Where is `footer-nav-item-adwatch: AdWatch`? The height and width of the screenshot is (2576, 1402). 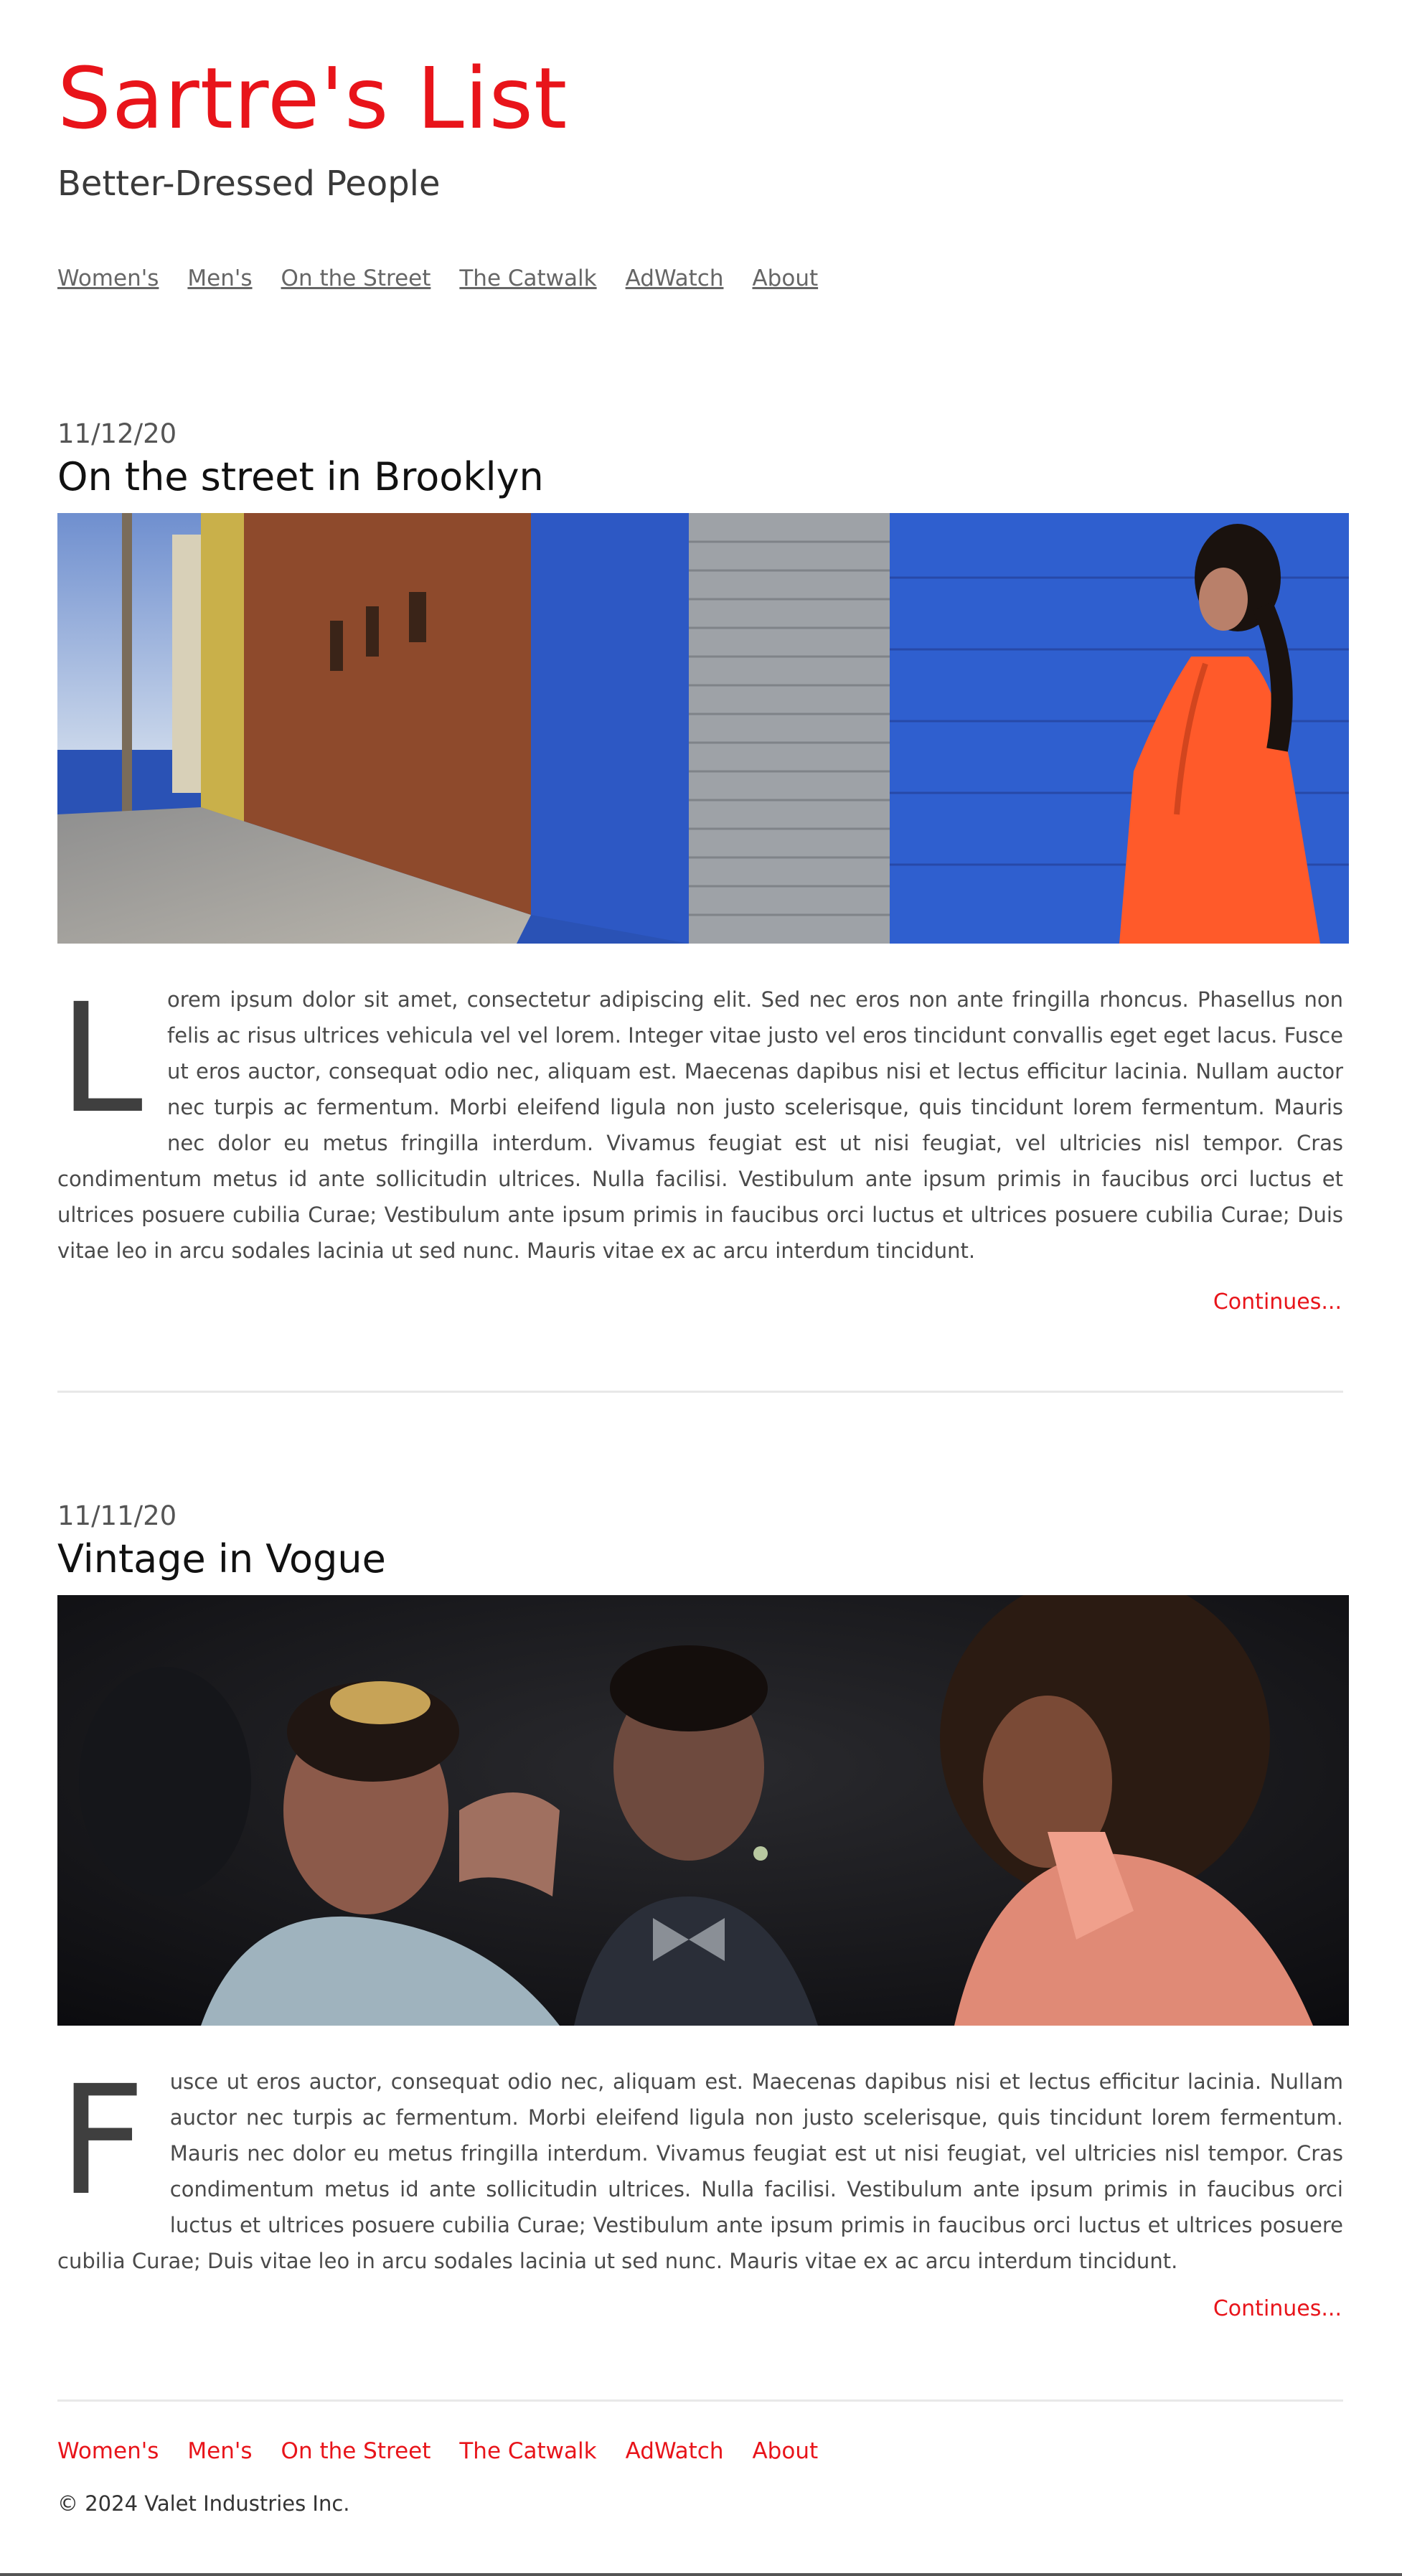 footer-nav-item-adwatch: AdWatch is located at coordinates (675, 2451).